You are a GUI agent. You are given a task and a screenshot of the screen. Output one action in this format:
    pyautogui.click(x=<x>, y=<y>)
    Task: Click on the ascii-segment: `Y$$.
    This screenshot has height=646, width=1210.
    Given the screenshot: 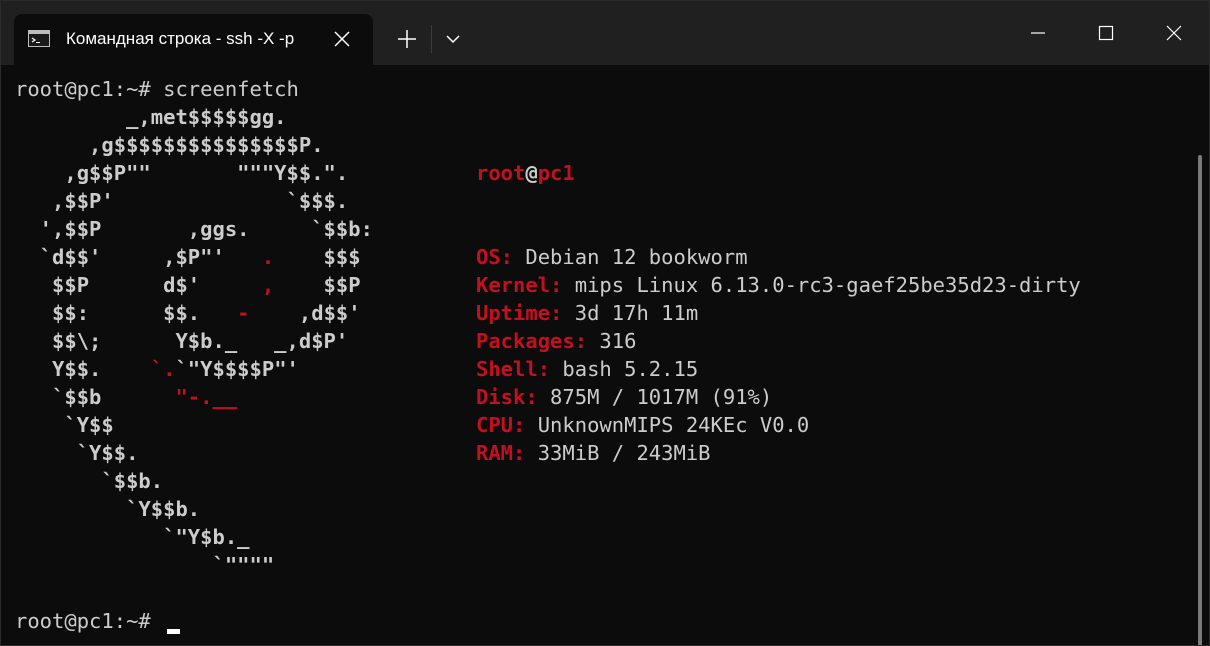 What is the action you would take?
    pyautogui.click(x=77, y=453)
    